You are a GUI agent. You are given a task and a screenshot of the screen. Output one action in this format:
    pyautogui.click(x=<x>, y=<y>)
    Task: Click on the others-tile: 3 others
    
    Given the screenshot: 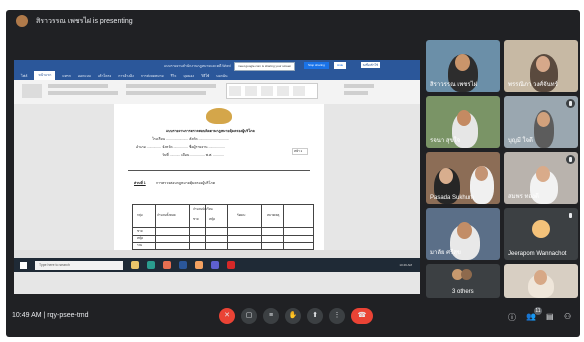 What is the action you would take?
    pyautogui.click(x=463, y=281)
    